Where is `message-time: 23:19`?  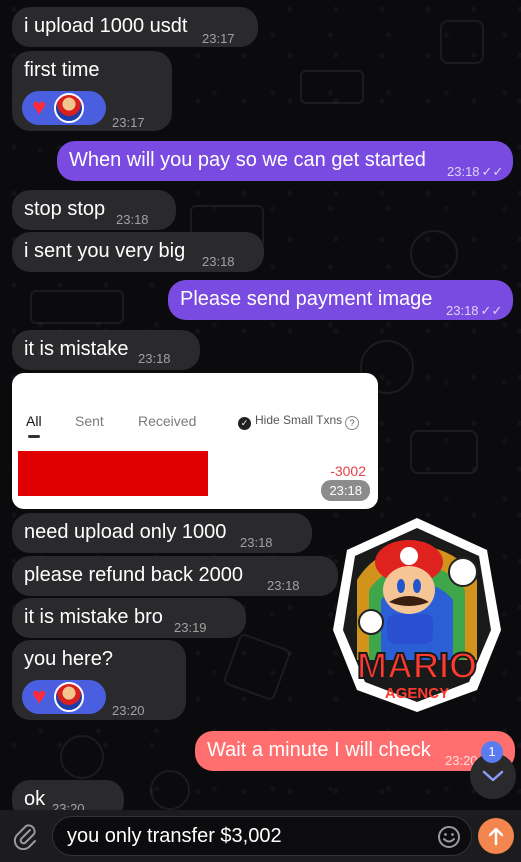
message-time: 23:19 is located at coordinates (190, 627).